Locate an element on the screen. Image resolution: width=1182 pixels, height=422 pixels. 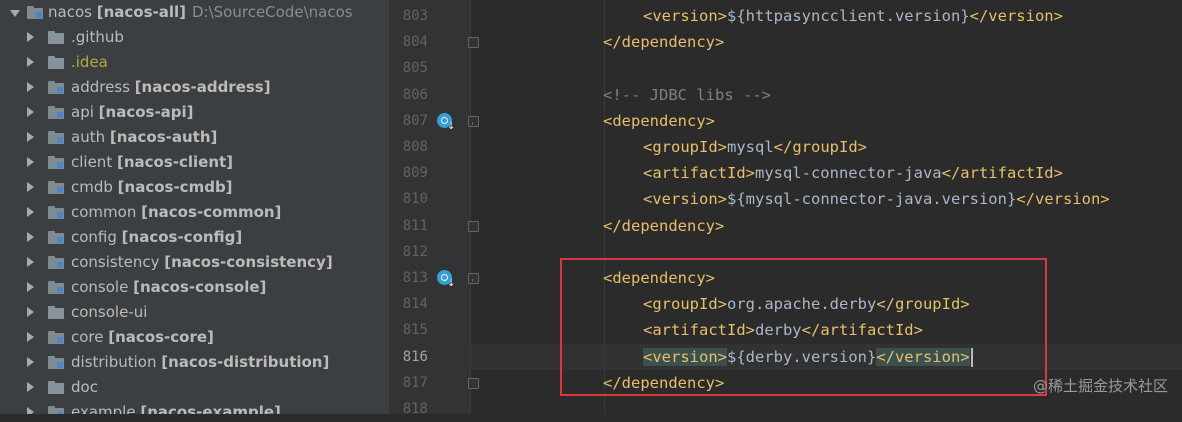
tree-item-name: client is located at coordinates (94, 162).